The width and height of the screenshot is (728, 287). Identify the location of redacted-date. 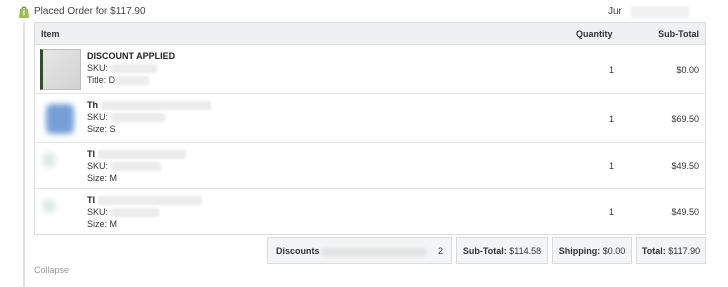
(660, 12).